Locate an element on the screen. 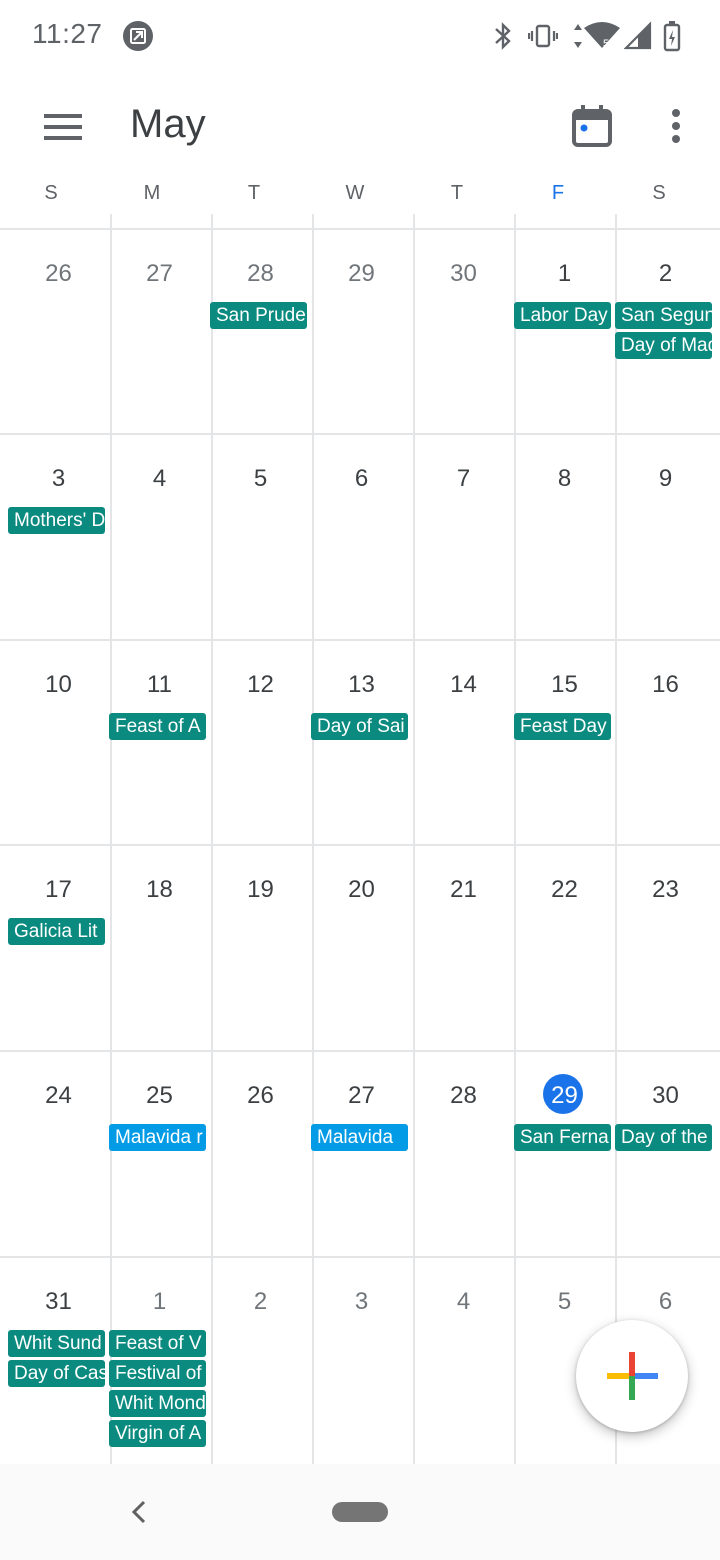  day-number: 31 is located at coordinates (58, 1301).